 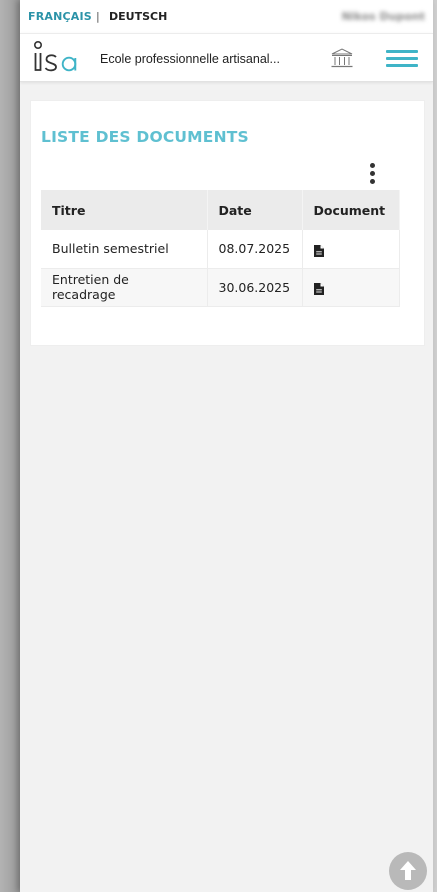 I want to click on column-header-date: Date, so click(x=255, y=210).